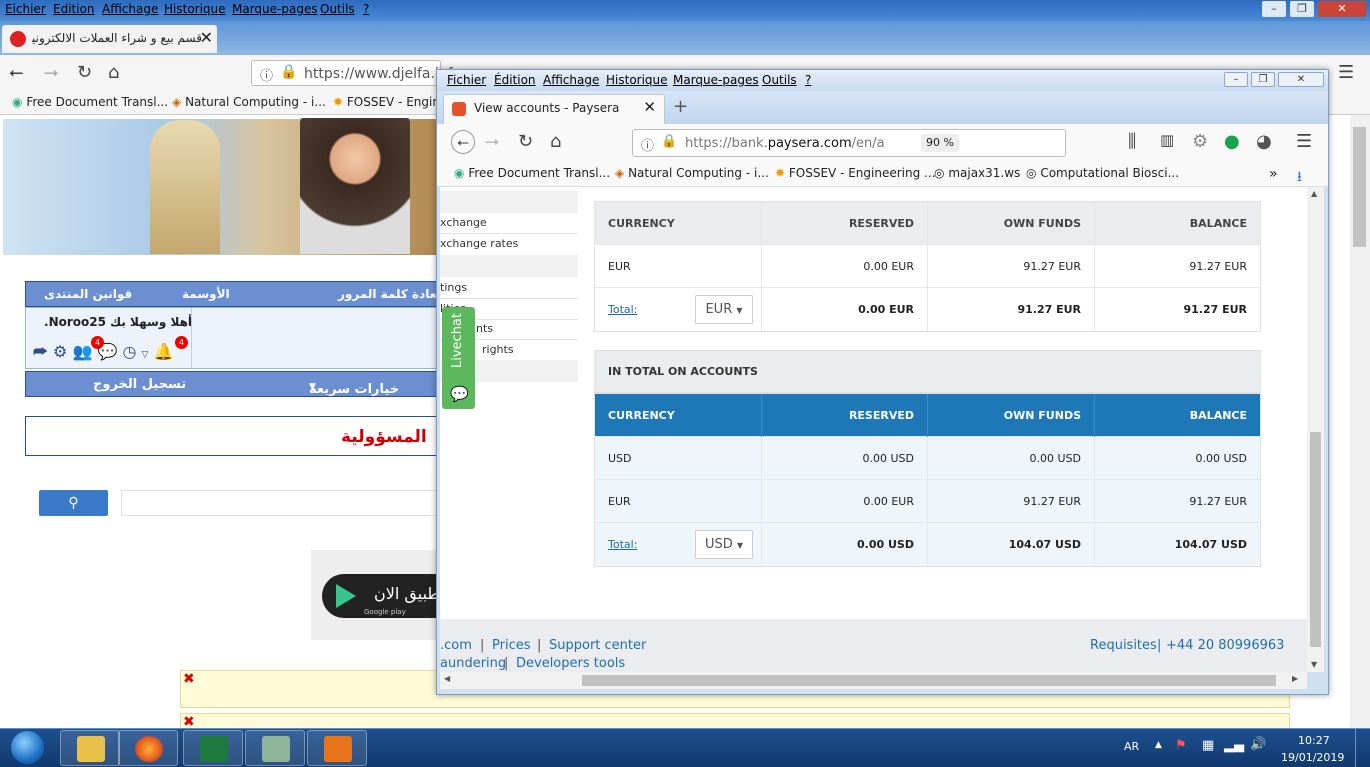 The width and height of the screenshot is (1370, 767). Describe the element at coordinates (458, 358) in the screenshot. I see `livechat-button: Livechat 💬` at that location.